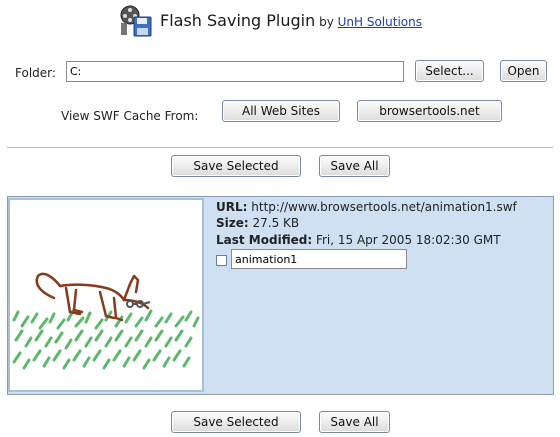 This screenshot has width=560, height=437. Describe the element at coordinates (232, 207) in the screenshot. I see `url-label: URL:` at that location.